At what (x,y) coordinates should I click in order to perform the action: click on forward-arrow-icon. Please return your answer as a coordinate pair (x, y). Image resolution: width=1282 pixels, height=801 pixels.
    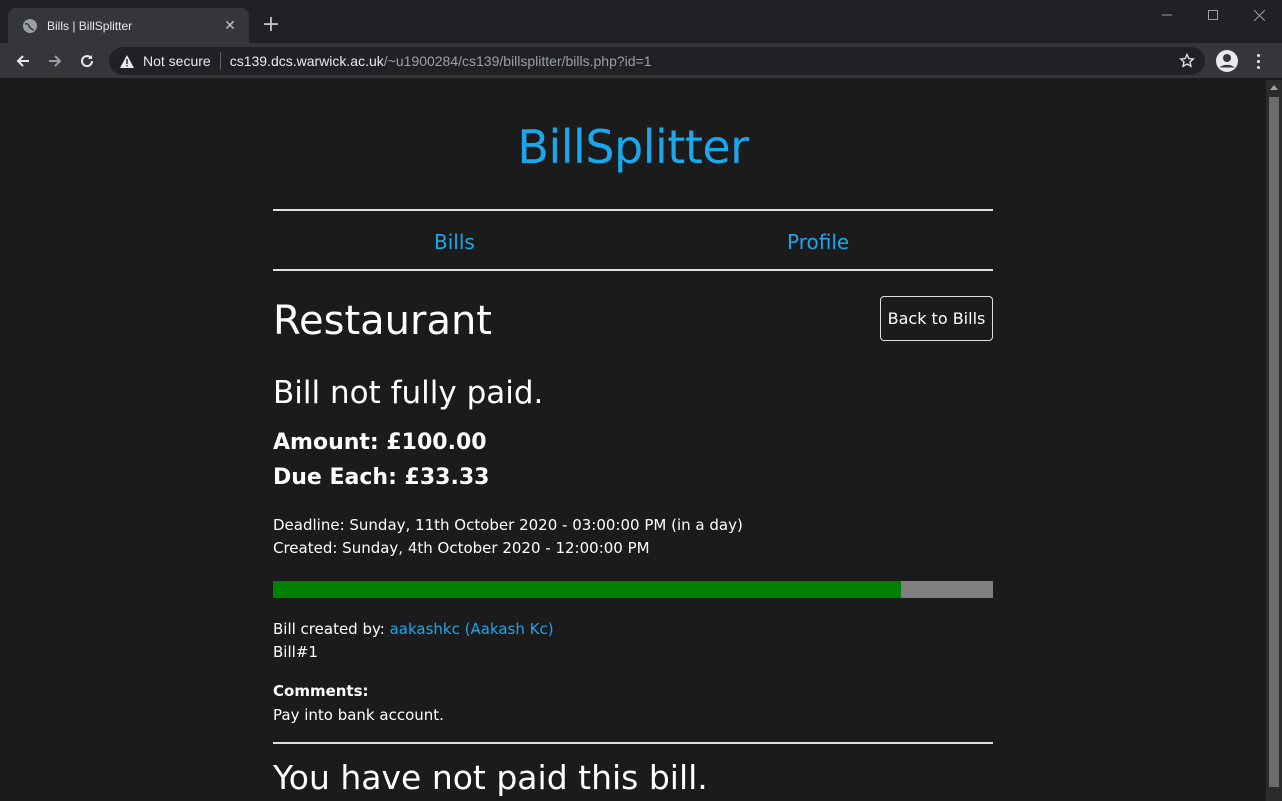
    Looking at the image, I should click on (55, 61).